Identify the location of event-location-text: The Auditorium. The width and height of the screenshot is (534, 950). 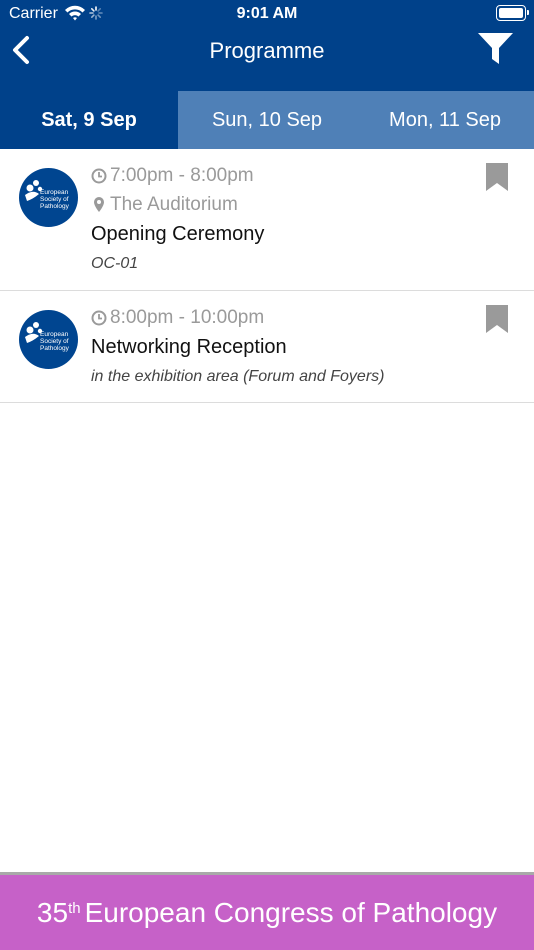
(174, 204).